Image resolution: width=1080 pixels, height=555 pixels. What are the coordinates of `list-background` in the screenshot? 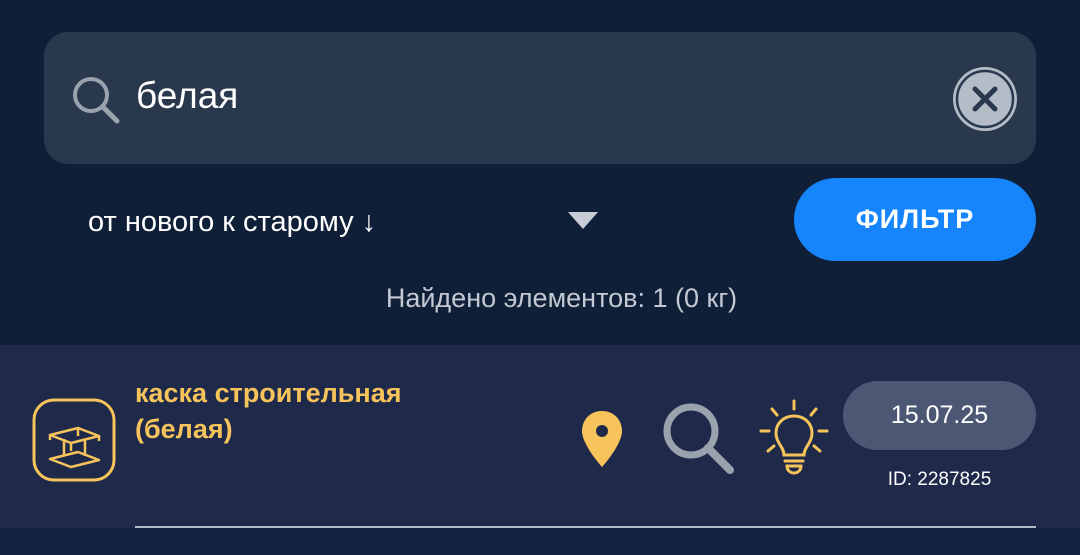 It's located at (540, 541).